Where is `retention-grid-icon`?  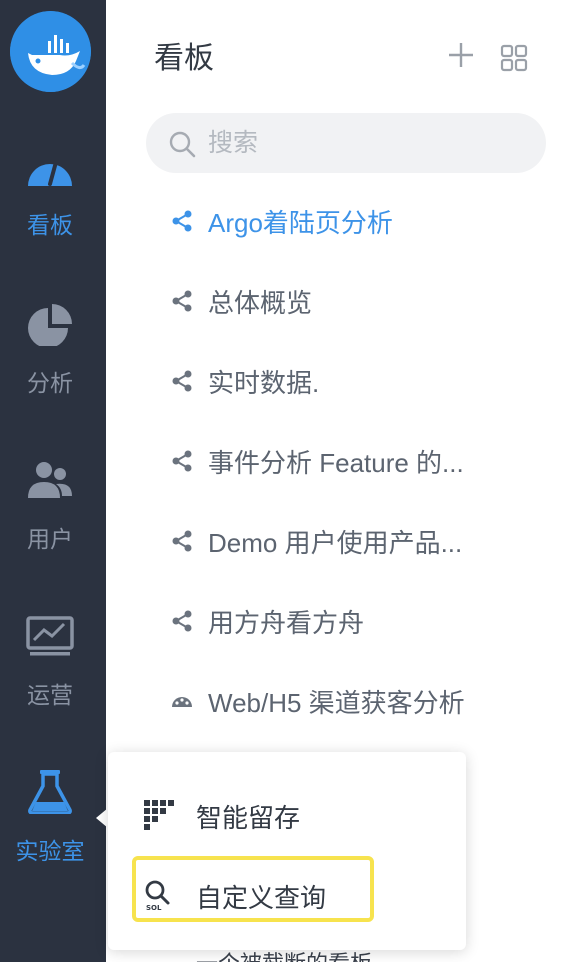 retention-grid-icon is located at coordinates (159, 815).